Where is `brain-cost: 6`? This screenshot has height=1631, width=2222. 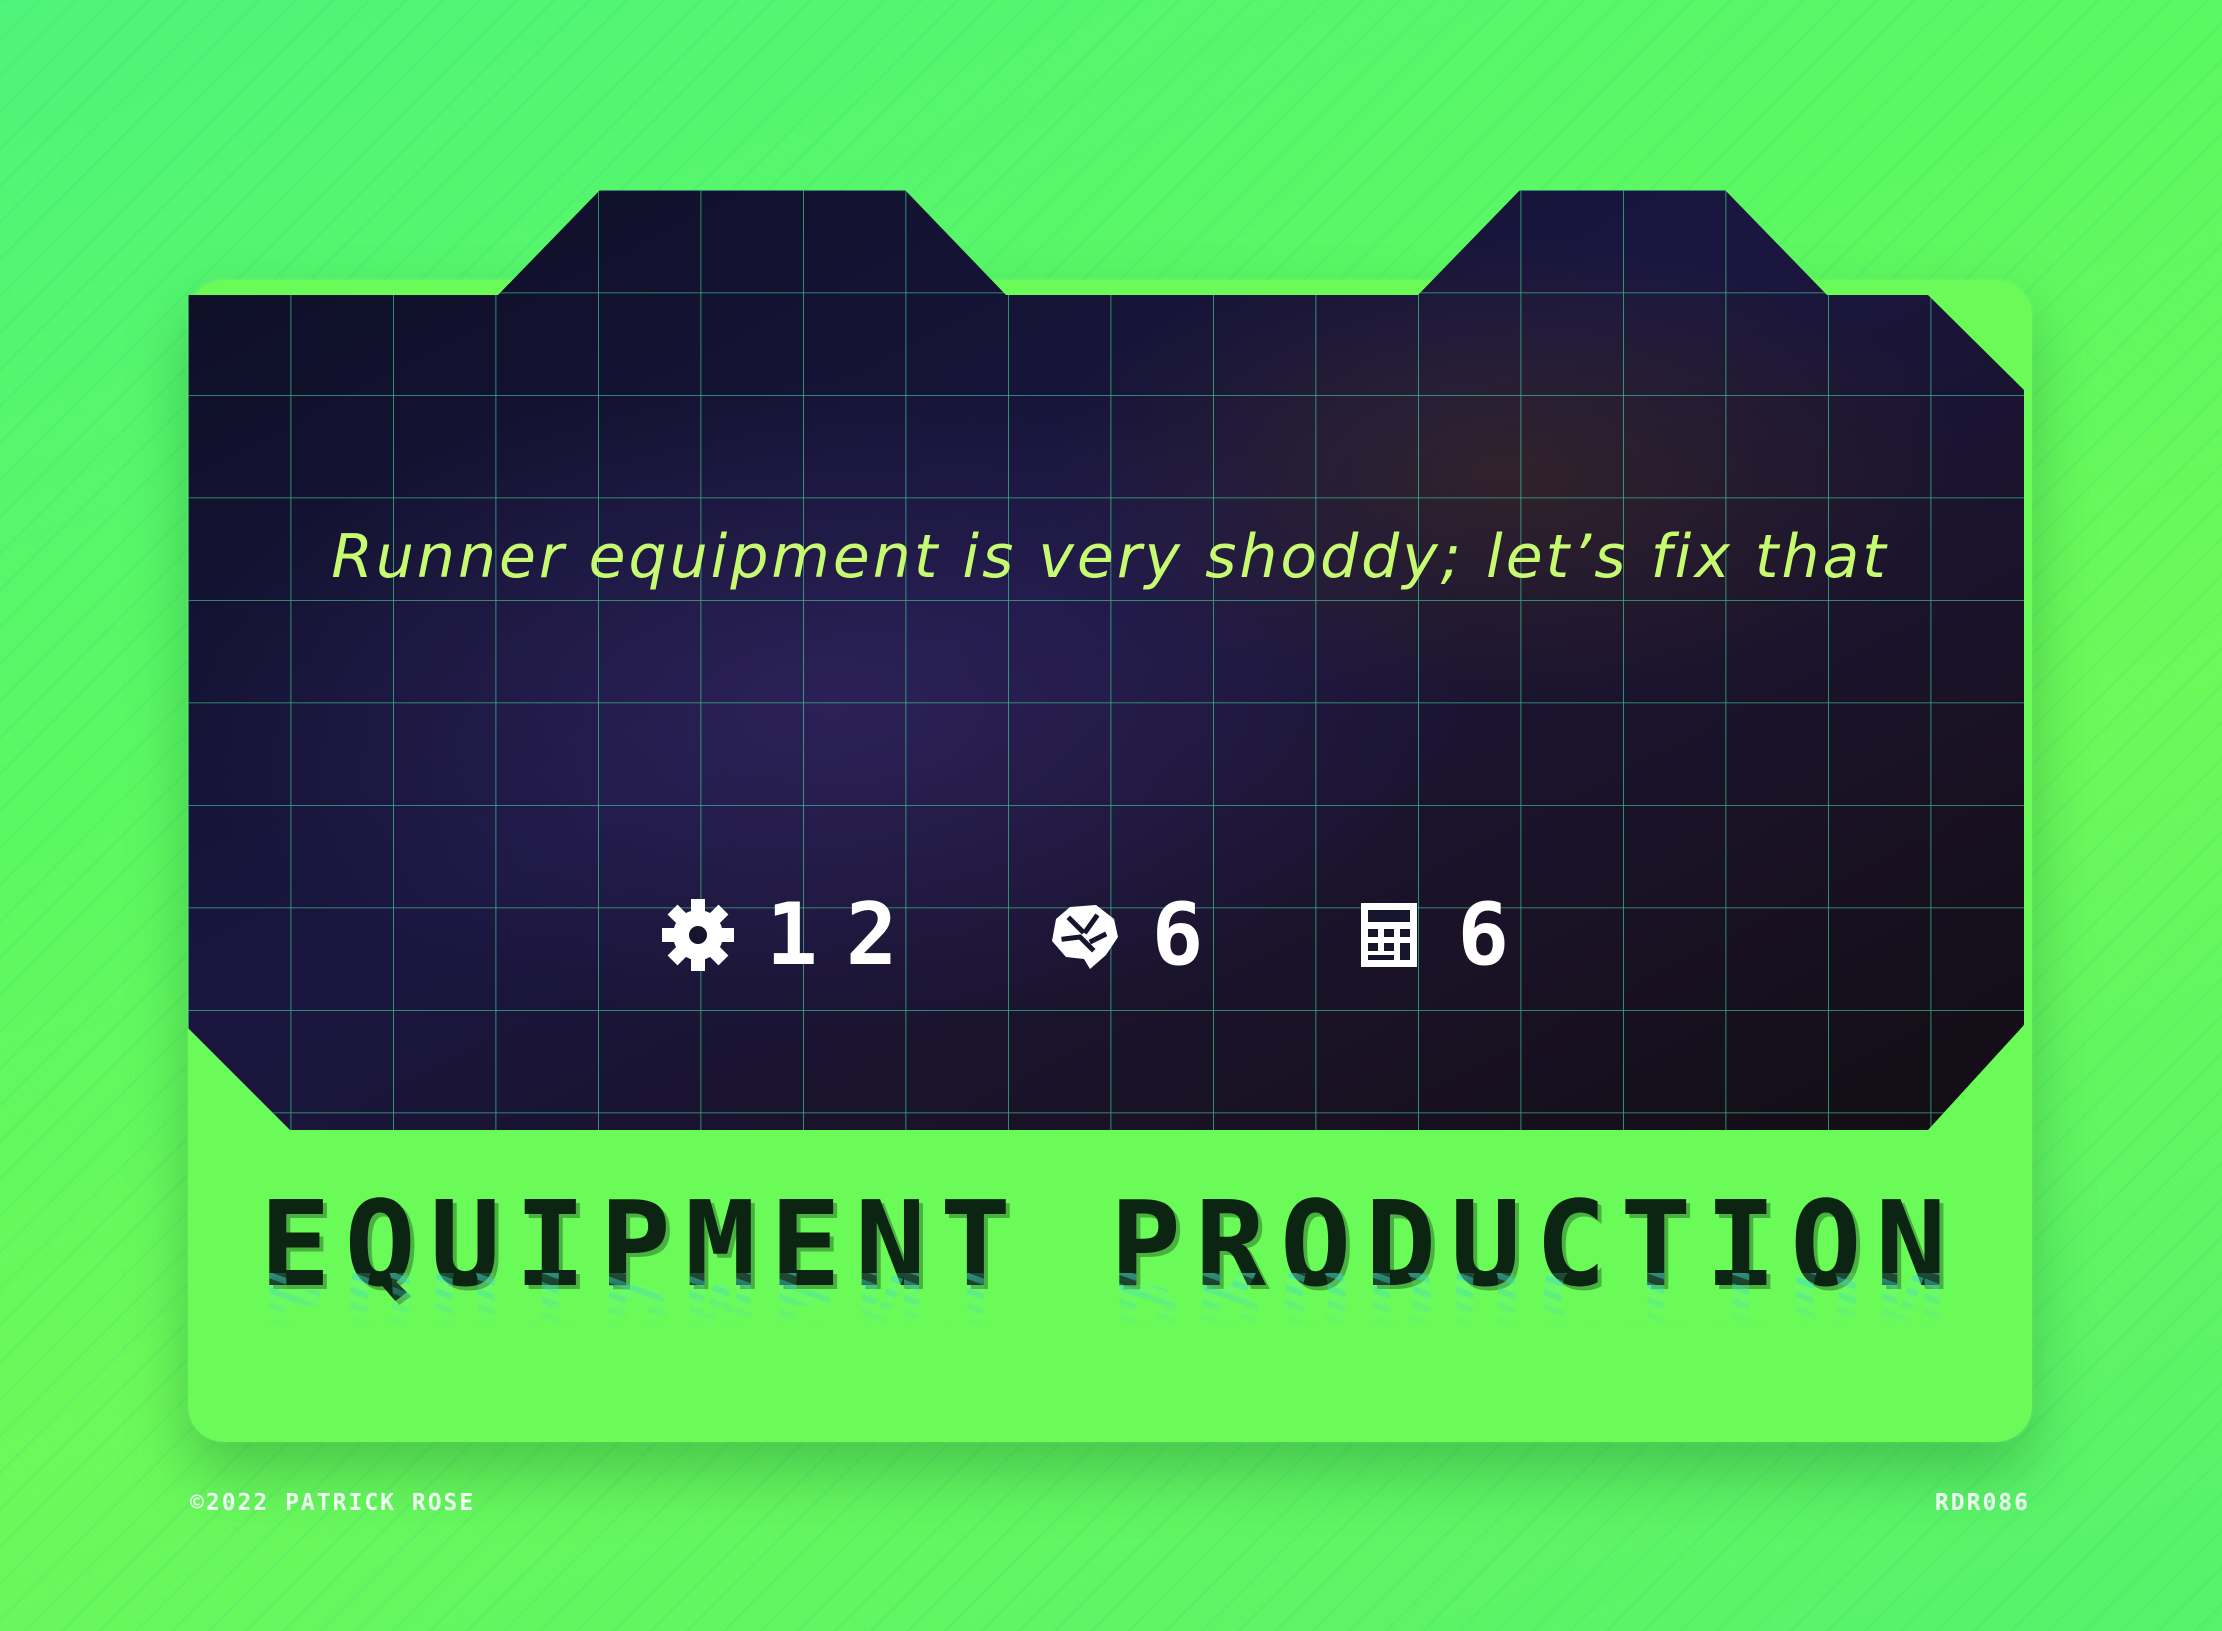 brain-cost: 6 is located at coordinates (1139, 935).